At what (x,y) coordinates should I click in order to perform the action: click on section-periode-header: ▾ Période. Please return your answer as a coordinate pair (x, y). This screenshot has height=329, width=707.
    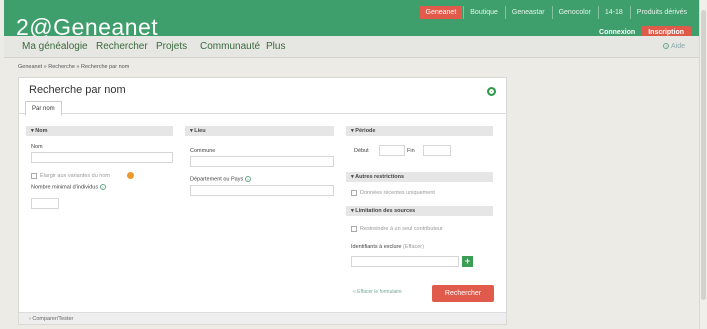
    Looking at the image, I should click on (419, 131).